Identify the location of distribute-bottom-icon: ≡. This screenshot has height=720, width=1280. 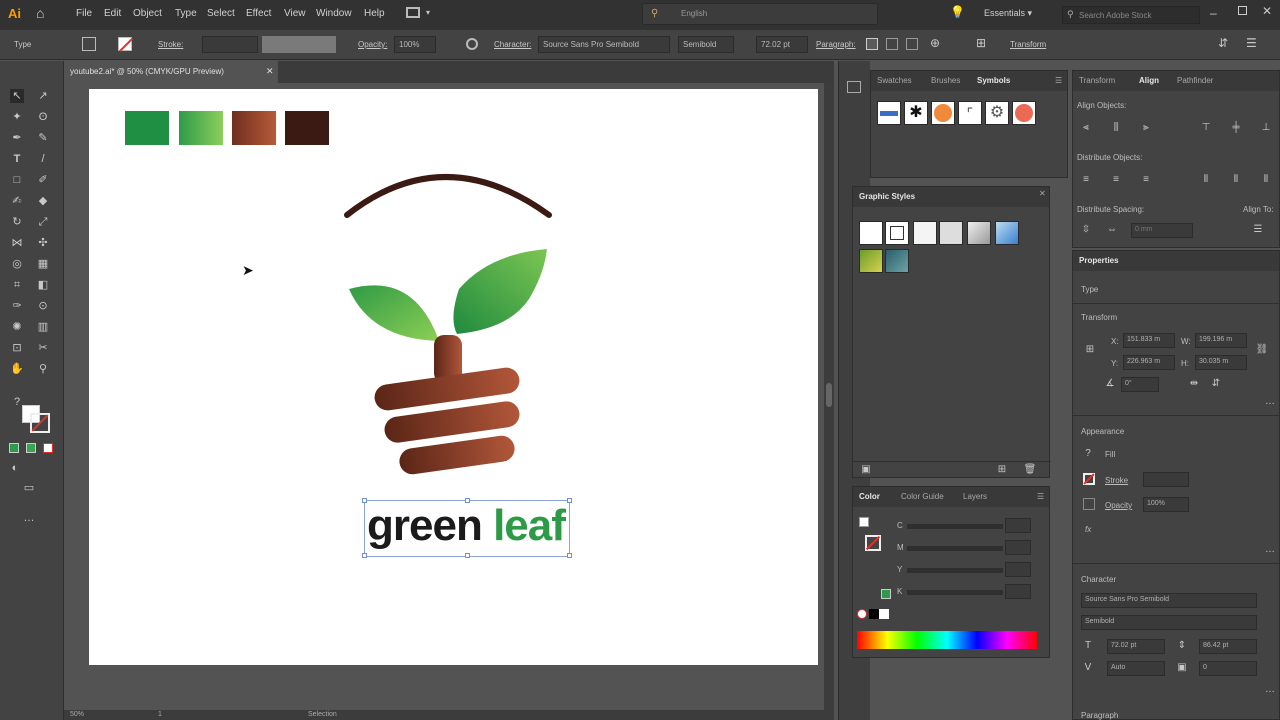
(1146, 180).